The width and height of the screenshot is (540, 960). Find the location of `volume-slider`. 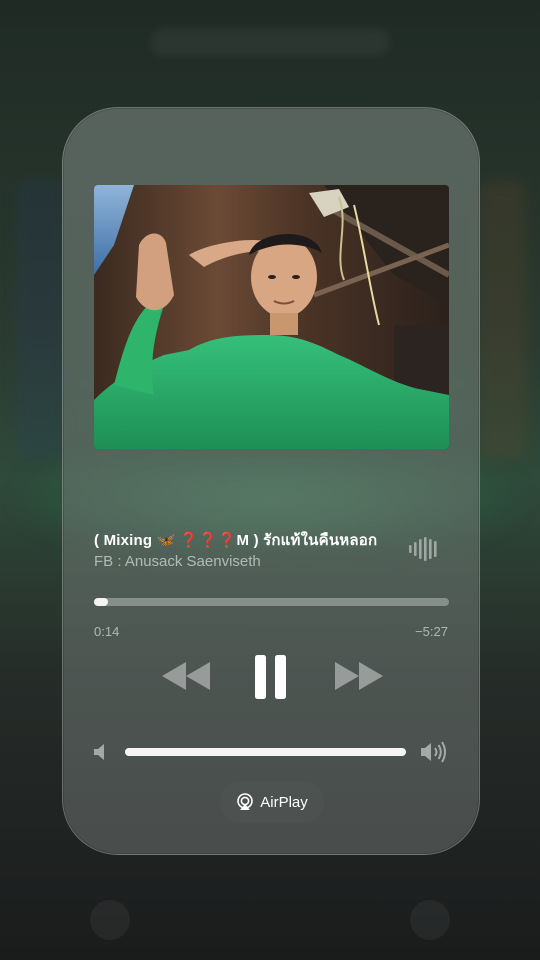

volume-slider is located at coordinates (265, 752).